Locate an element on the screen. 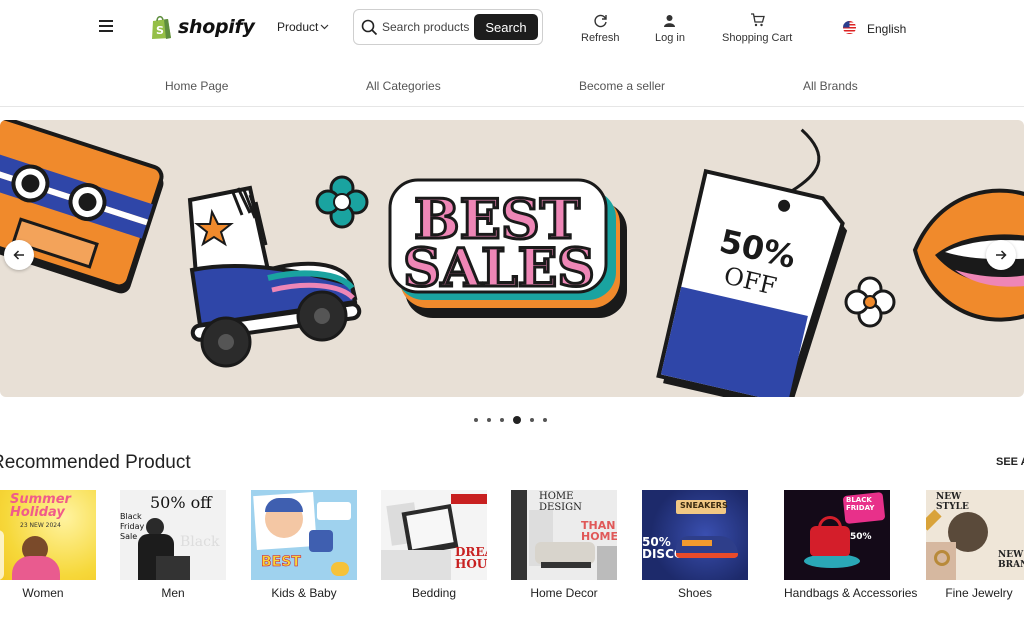 This screenshot has width=1024, height=622. login-button: Log in is located at coordinates (670, 28).